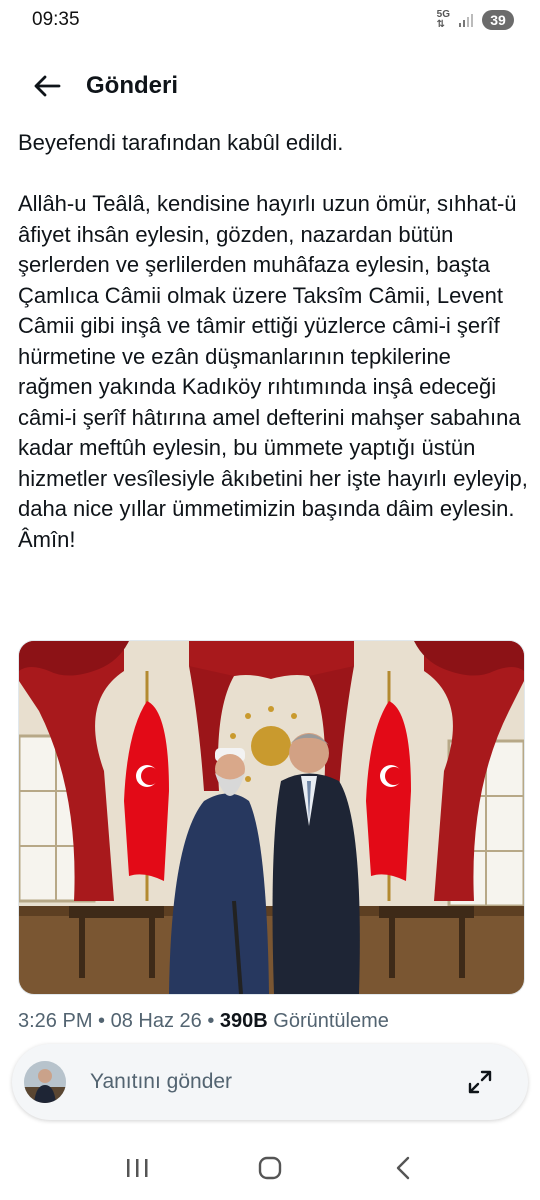 The width and height of the screenshot is (540, 1200). I want to click on chevron-left-icon, so click(403, 1168).